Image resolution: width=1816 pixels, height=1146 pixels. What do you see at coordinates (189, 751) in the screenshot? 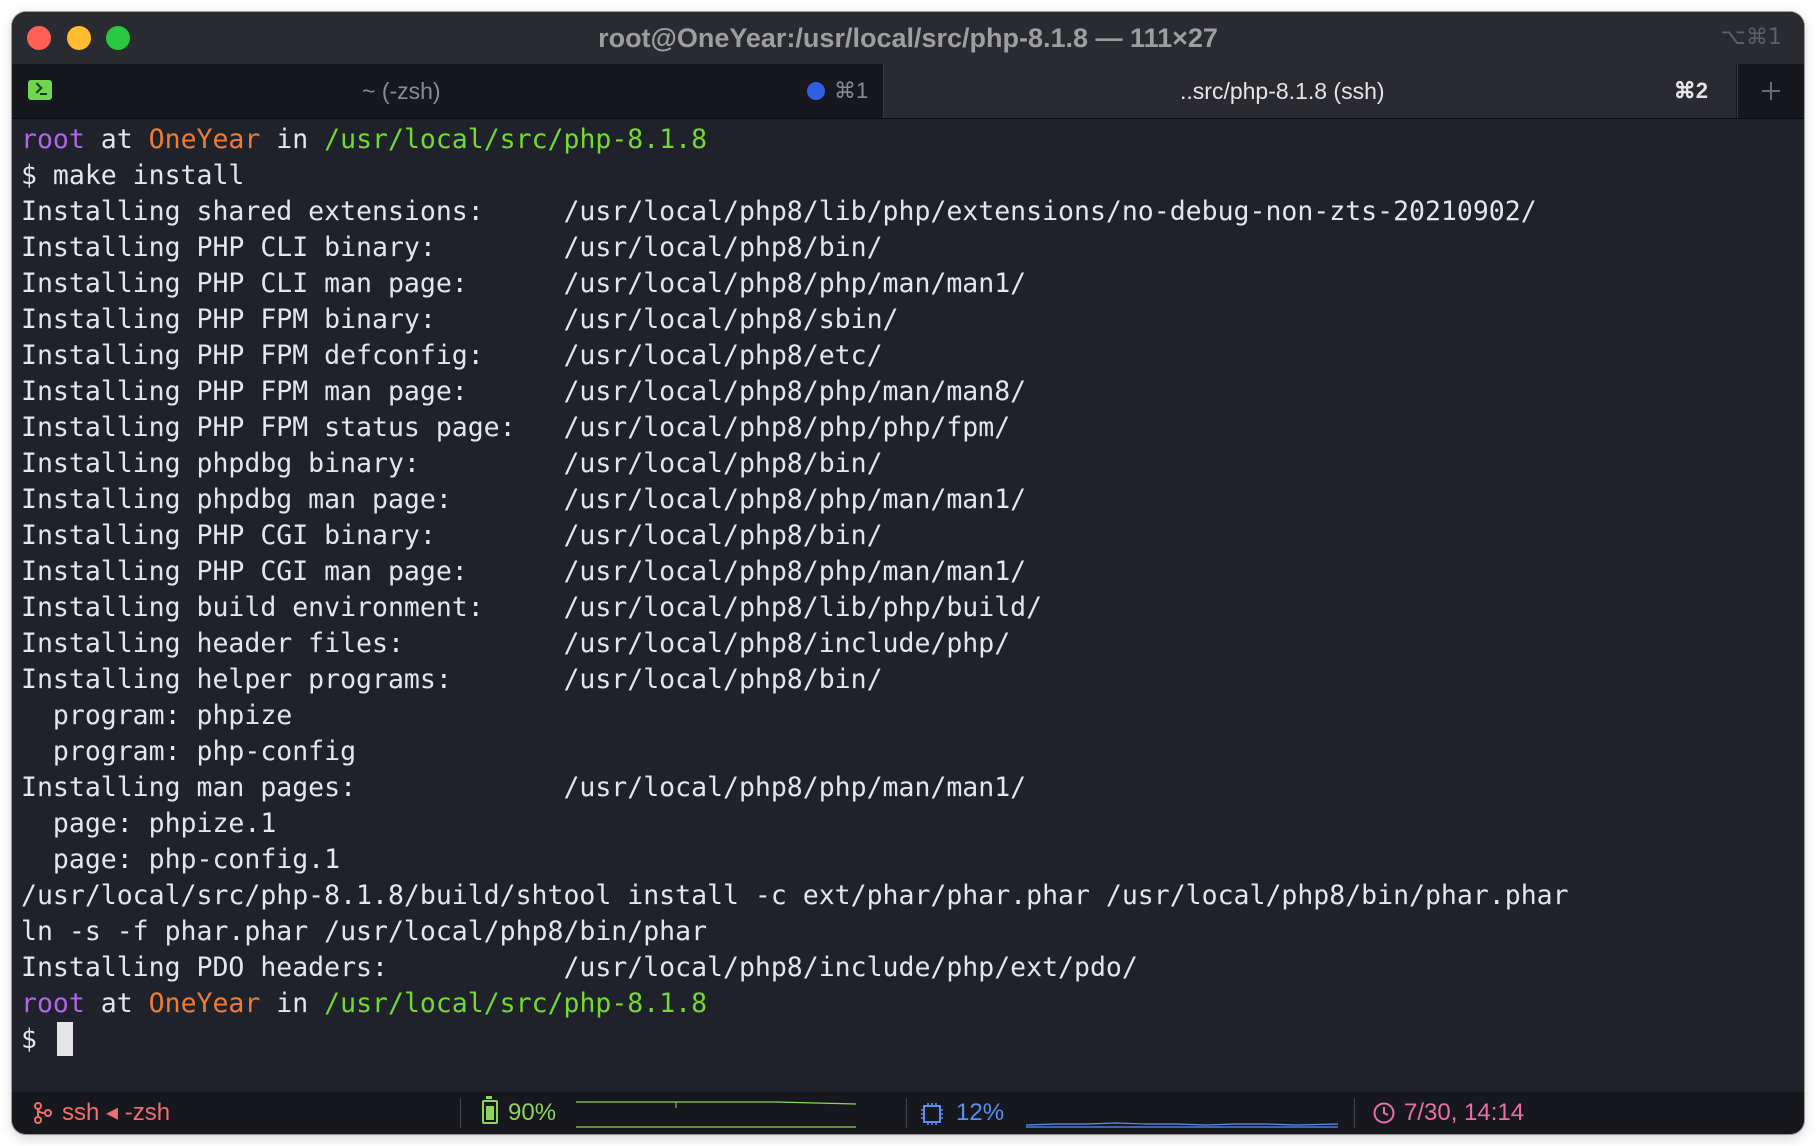
I see `output-line: program: php-config` at bounding box center [189, 751].